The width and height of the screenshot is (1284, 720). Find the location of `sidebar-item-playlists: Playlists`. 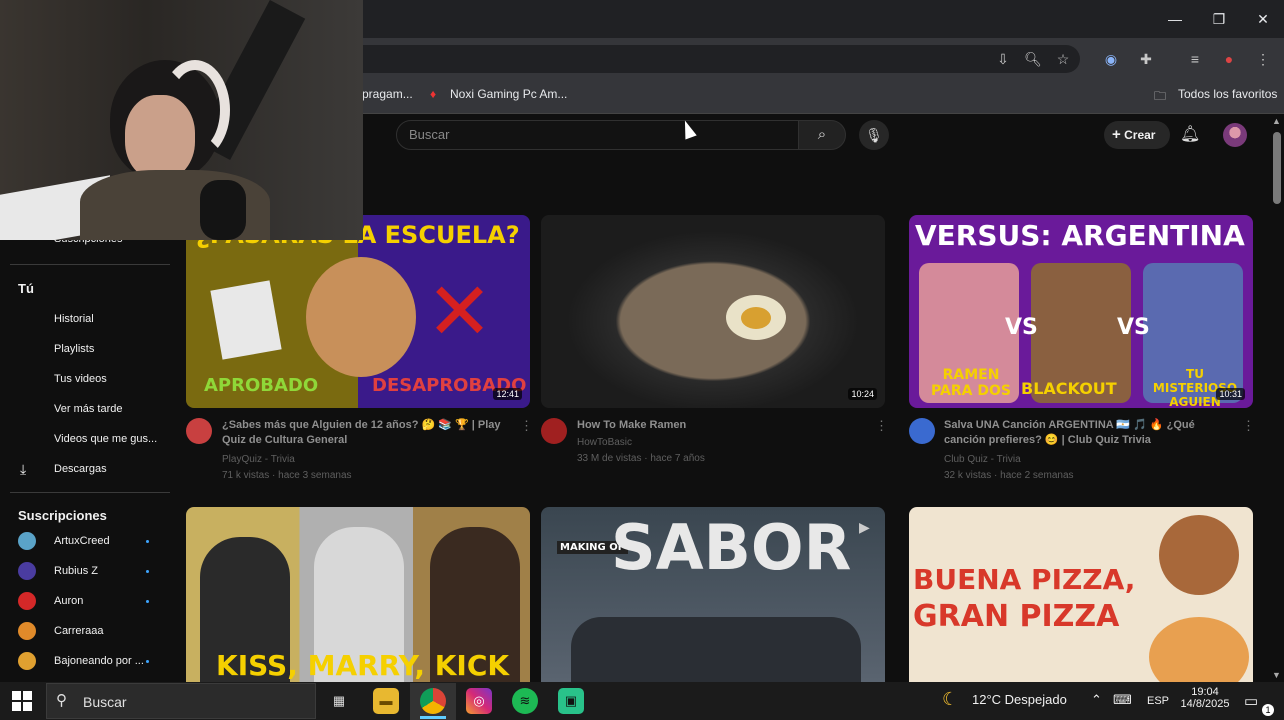

sidebar-item-playlists: Playlists is located at coordinates (74, 349).